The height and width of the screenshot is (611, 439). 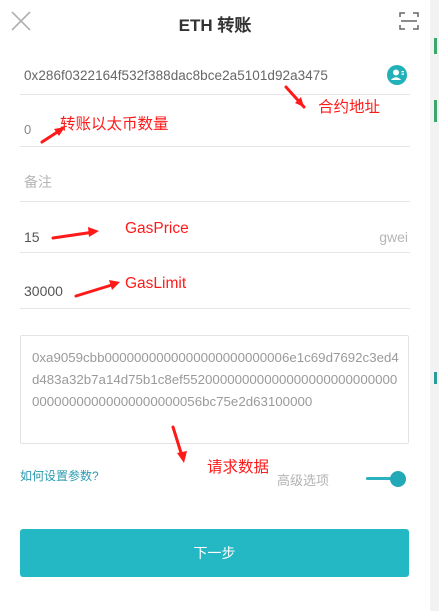 What do you see at coordinates (397, 75) in the screenshot?
I see `contact-icon` at bounding box center [397, 75].